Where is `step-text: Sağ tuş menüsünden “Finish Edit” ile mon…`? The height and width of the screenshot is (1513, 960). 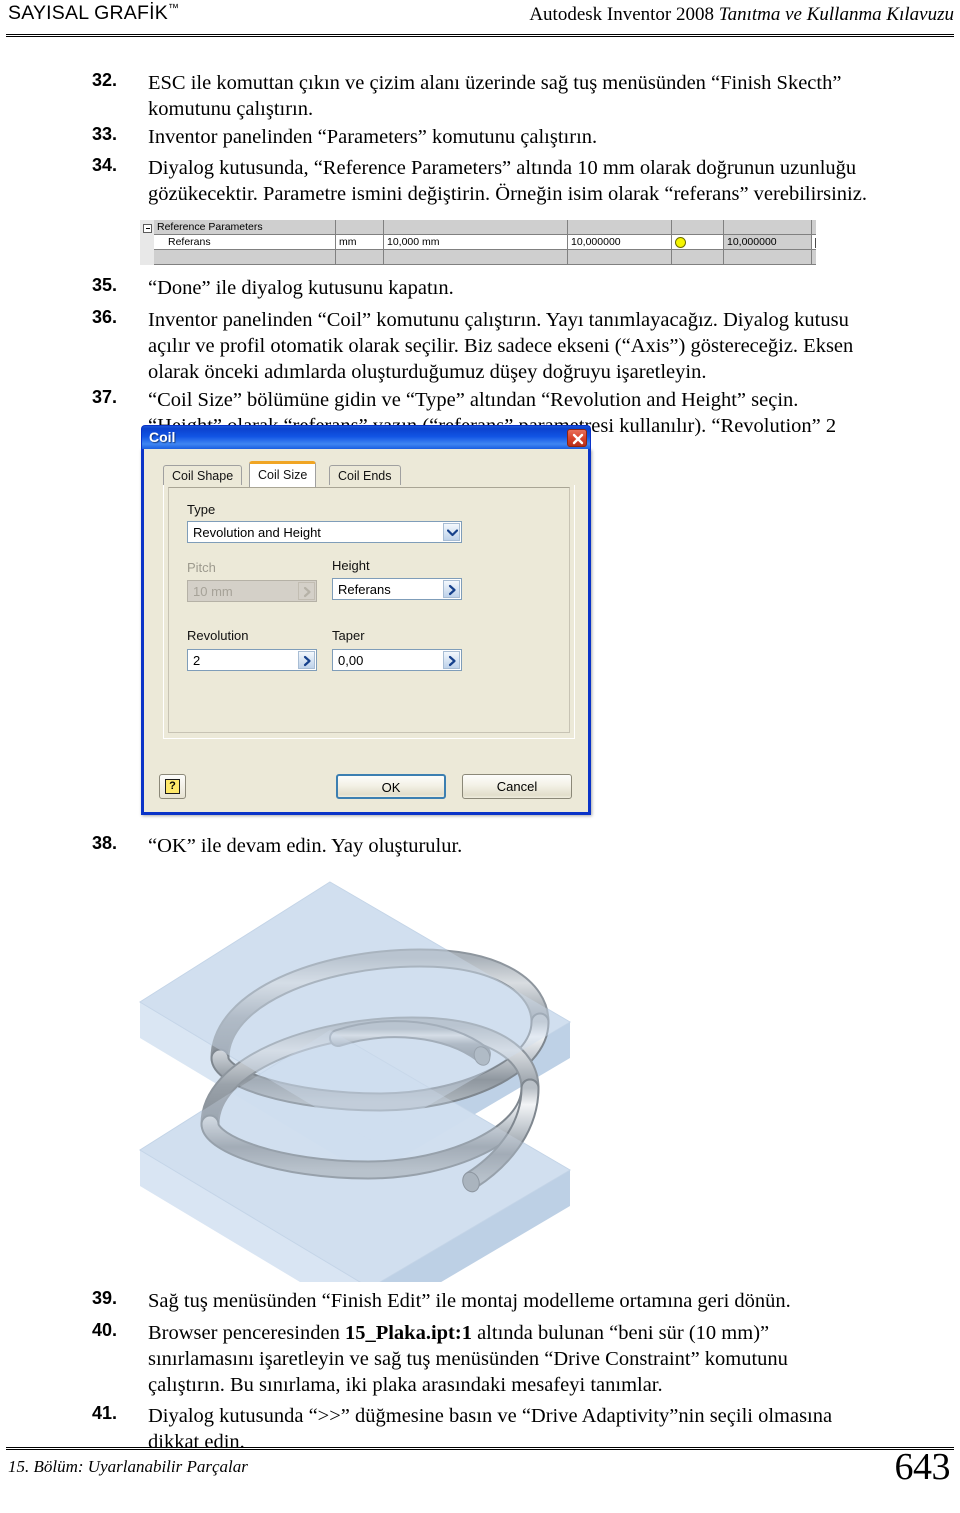
step-text: Sağ tuş menüsünden “Finish Edit” ile mon… is located at coordinates (469, 1301).